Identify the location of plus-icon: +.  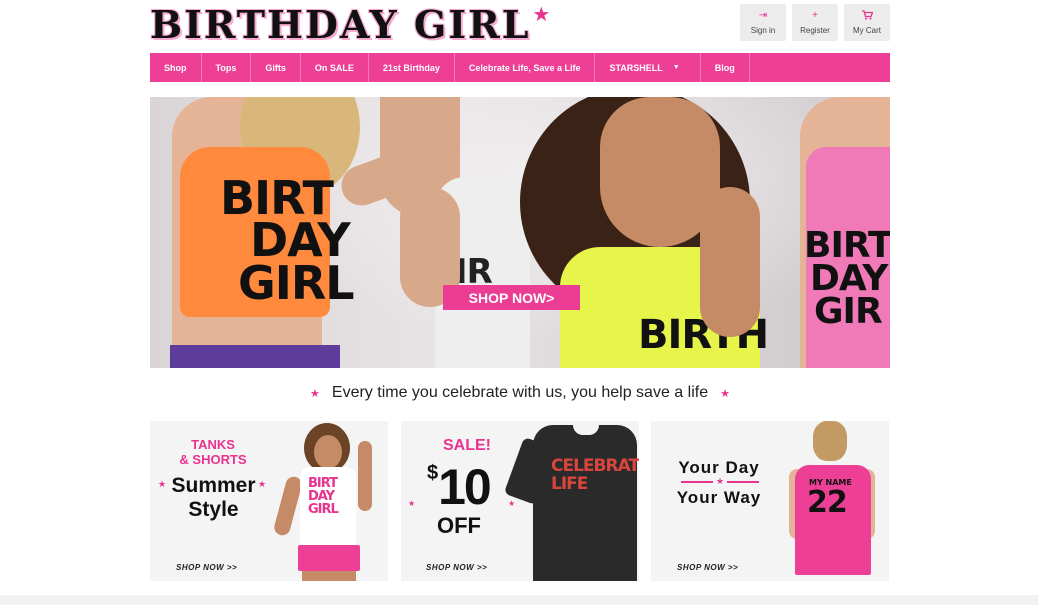
(815, 15).